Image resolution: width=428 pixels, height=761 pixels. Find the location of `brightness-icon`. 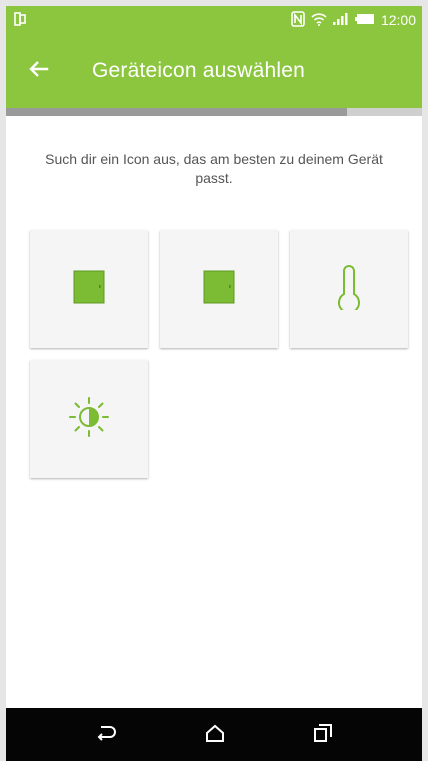

brightness-icon is located at coordinates (89, 419).